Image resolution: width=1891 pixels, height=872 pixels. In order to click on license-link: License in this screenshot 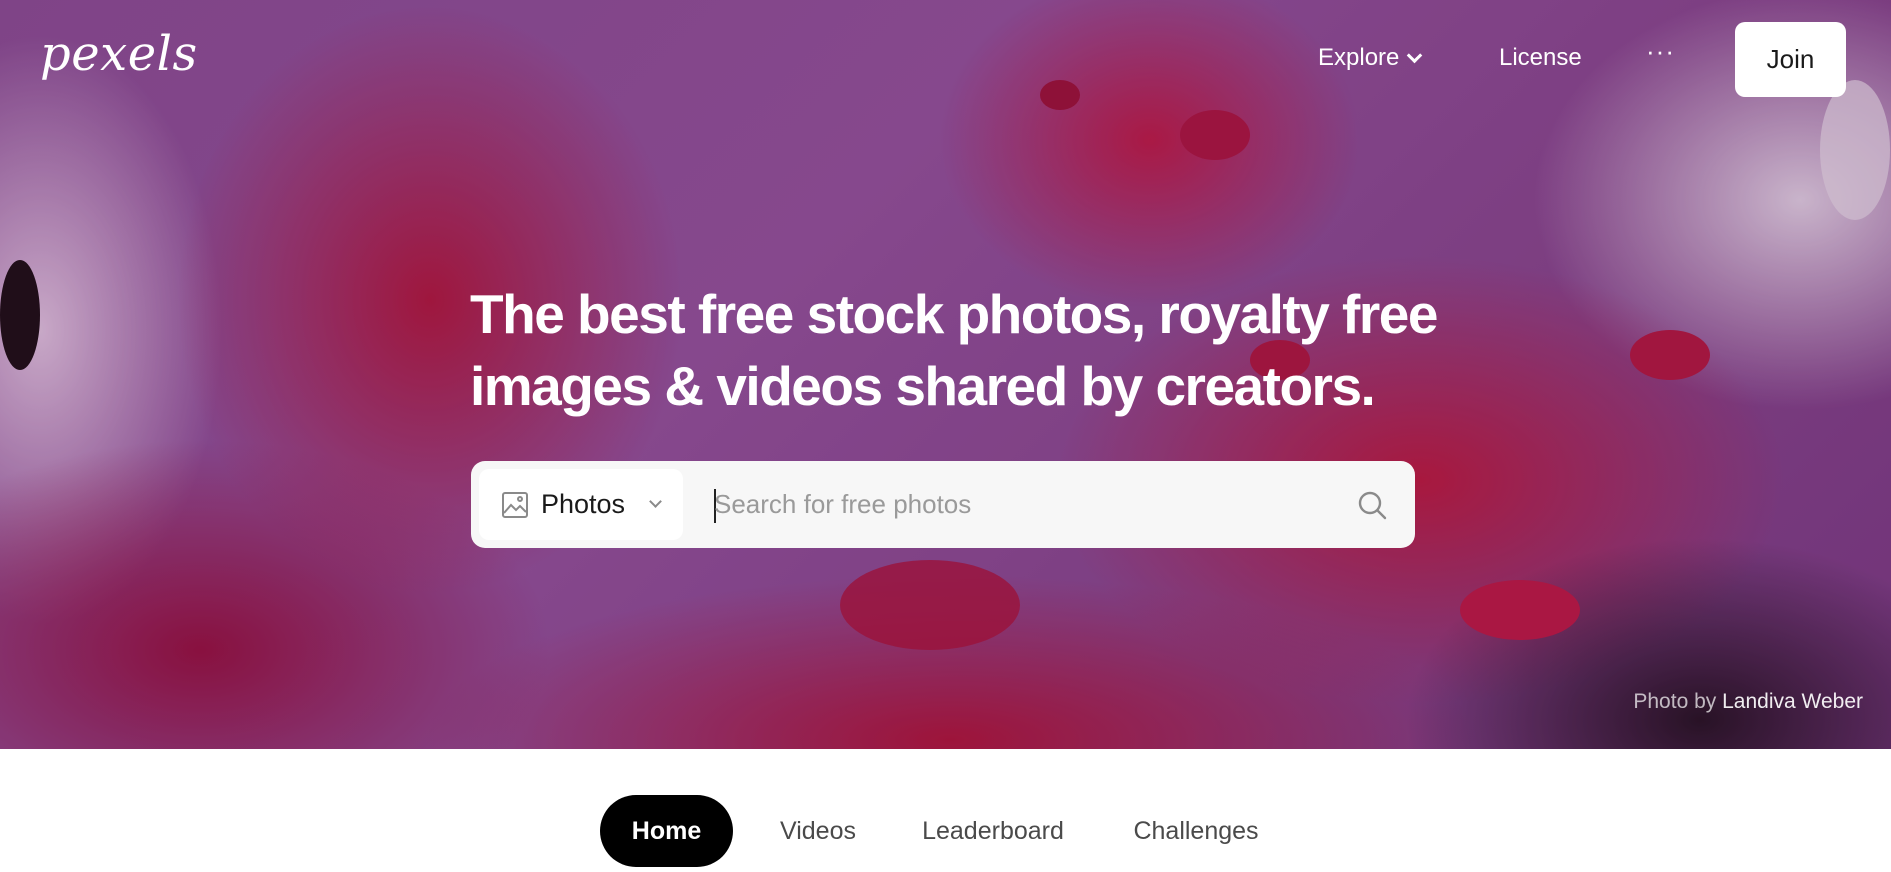, I will do `click(1540, 58)`.